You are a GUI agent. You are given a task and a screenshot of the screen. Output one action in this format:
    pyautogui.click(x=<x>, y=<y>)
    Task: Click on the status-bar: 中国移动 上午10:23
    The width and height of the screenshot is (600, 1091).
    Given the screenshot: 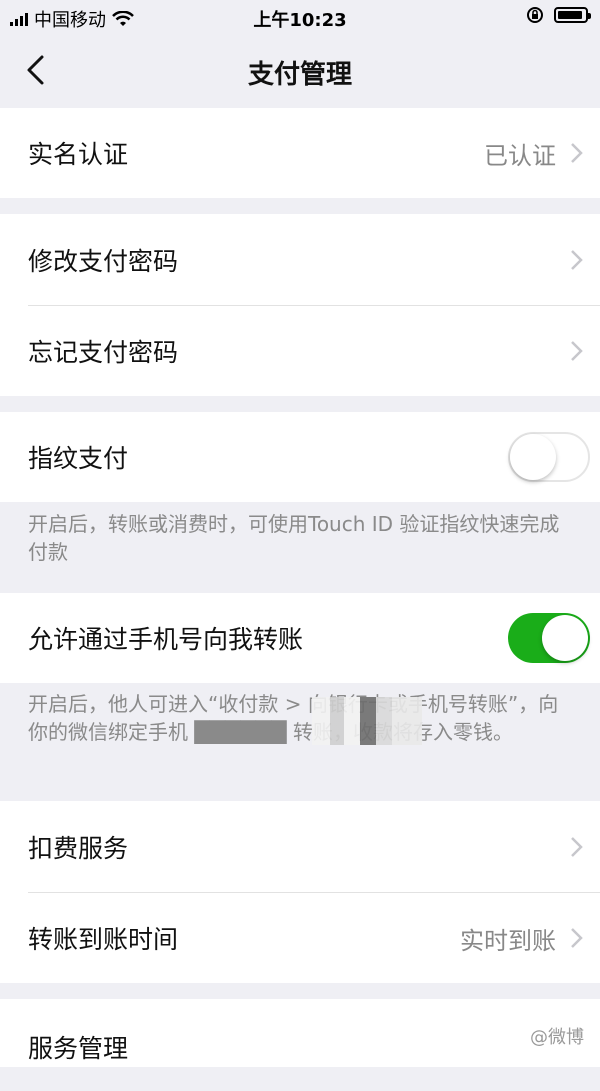 What is the action you would take?
    pyautogui.click(x=300, y=17)
    